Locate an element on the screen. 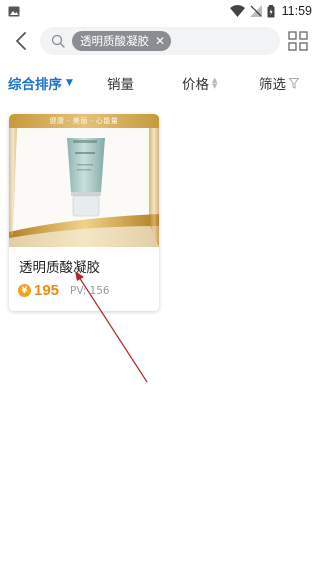 The image size is (320, 568). search-icon is located at coordinates (58, 41).